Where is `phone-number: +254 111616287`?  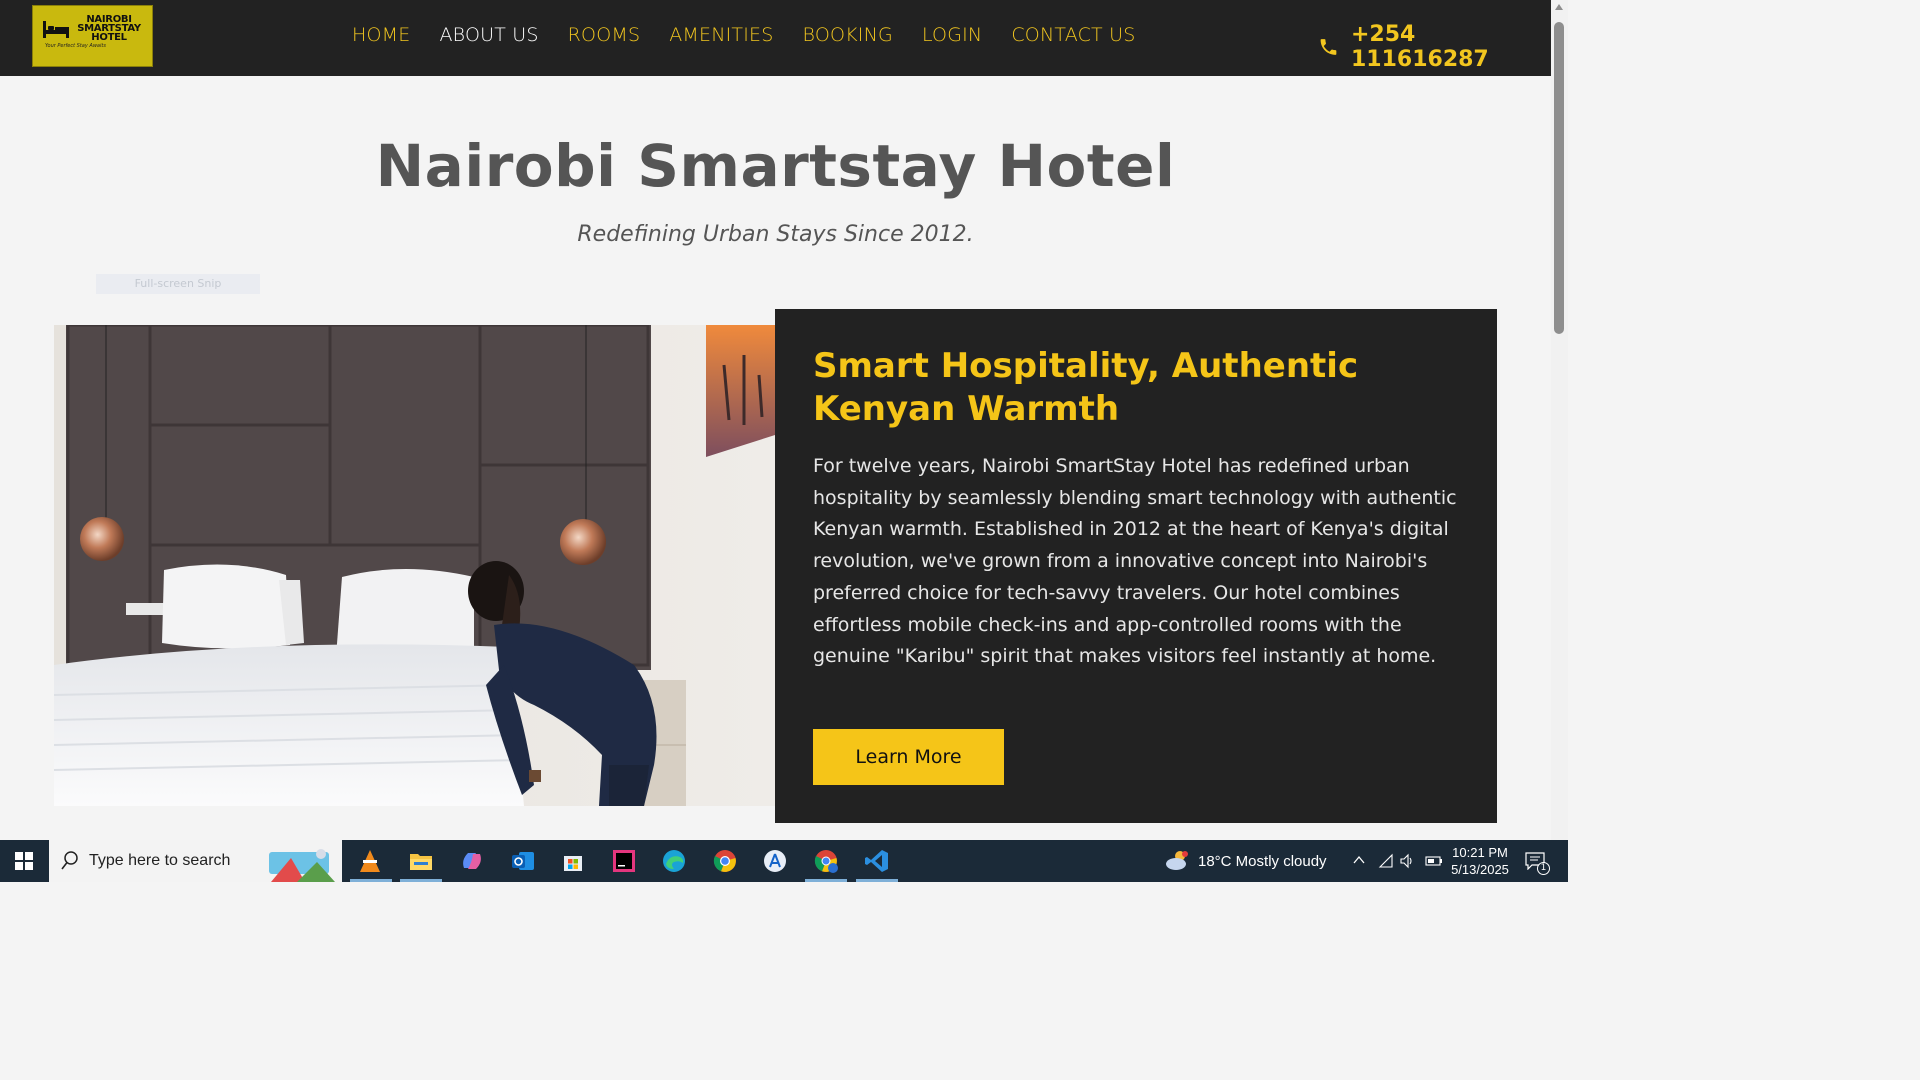
phone-number: +254 111616287 is located at coordinates (1419, 47).